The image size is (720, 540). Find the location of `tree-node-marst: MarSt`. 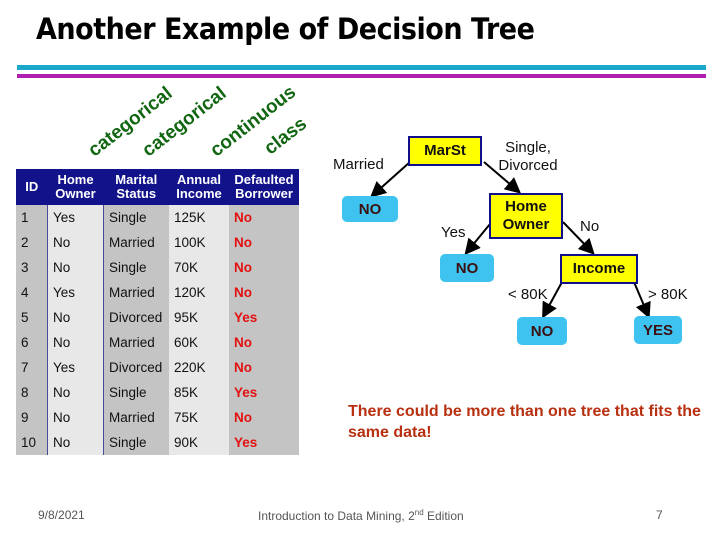

tree-node-marst: MarSt is located at coordinates (445, 151).